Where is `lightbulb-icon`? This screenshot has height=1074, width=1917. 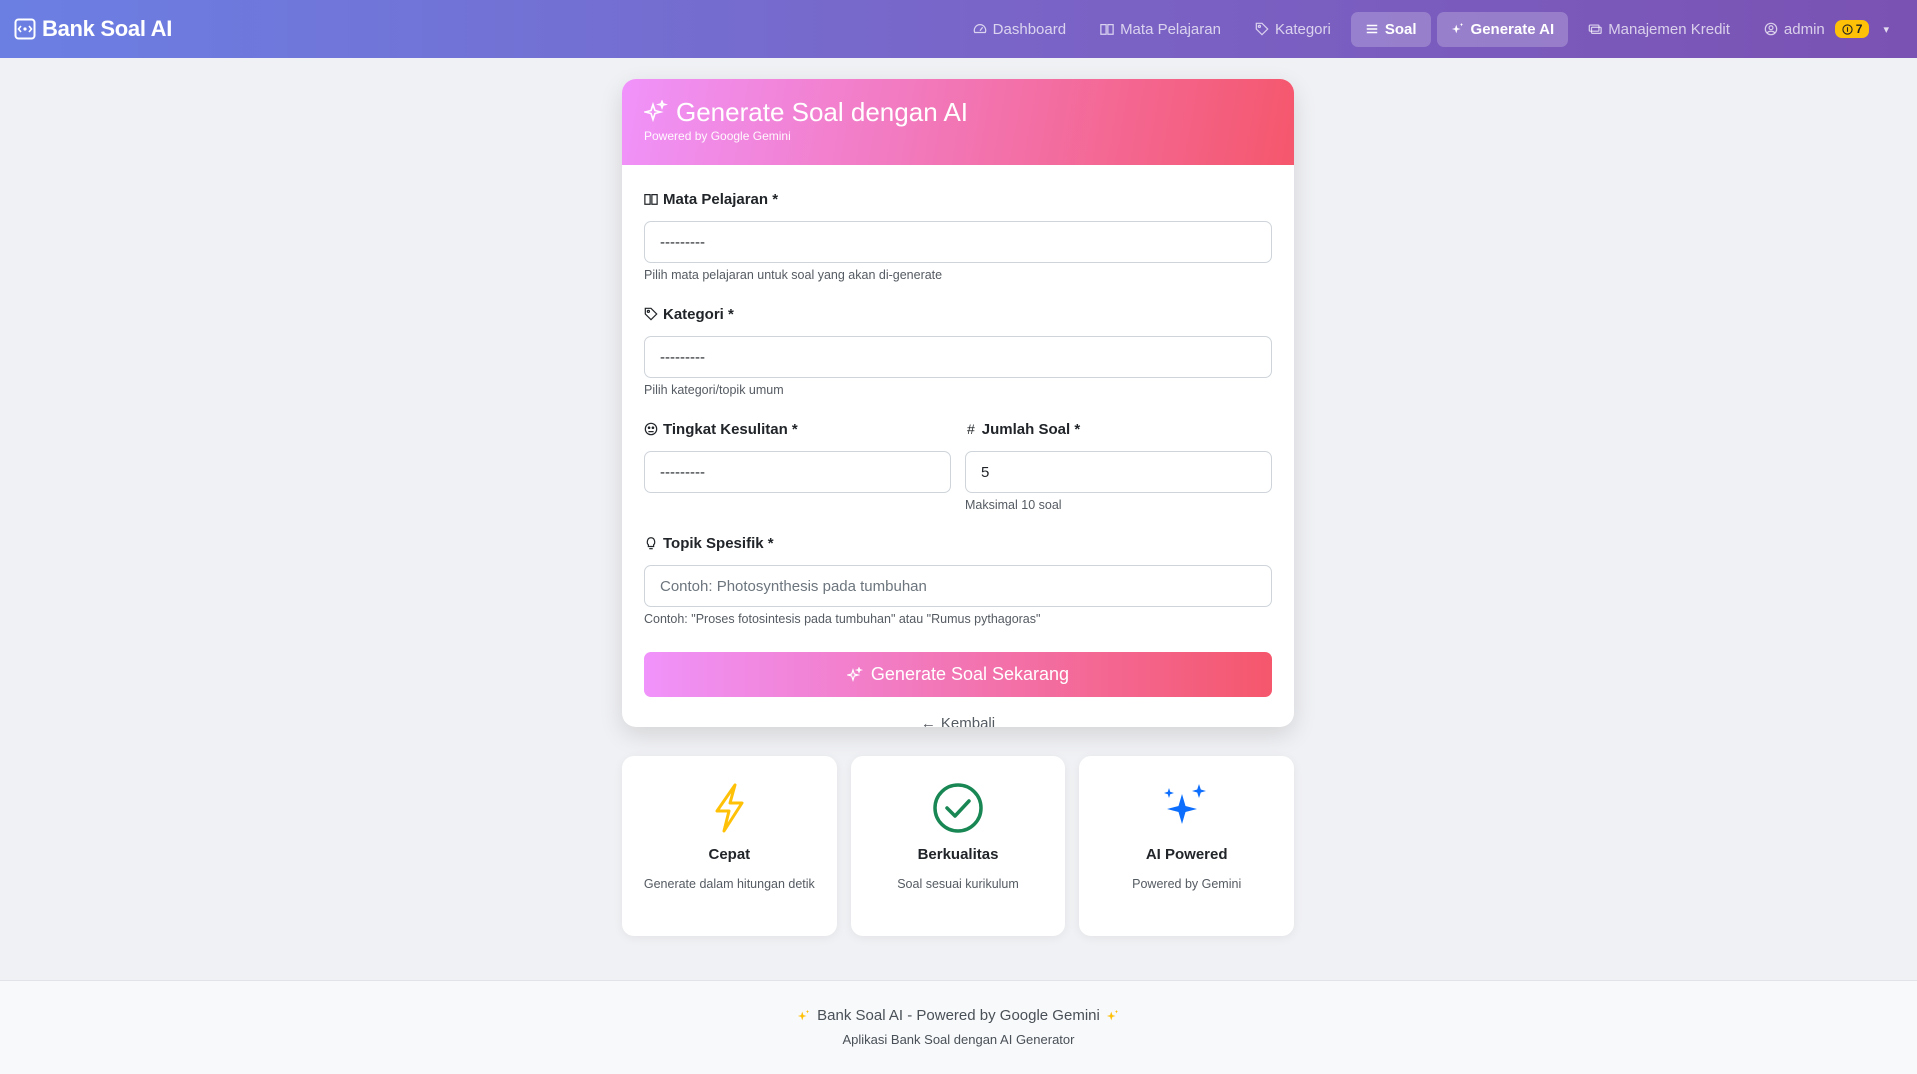
lightbulb-icon is located at coordinates (651, 543).